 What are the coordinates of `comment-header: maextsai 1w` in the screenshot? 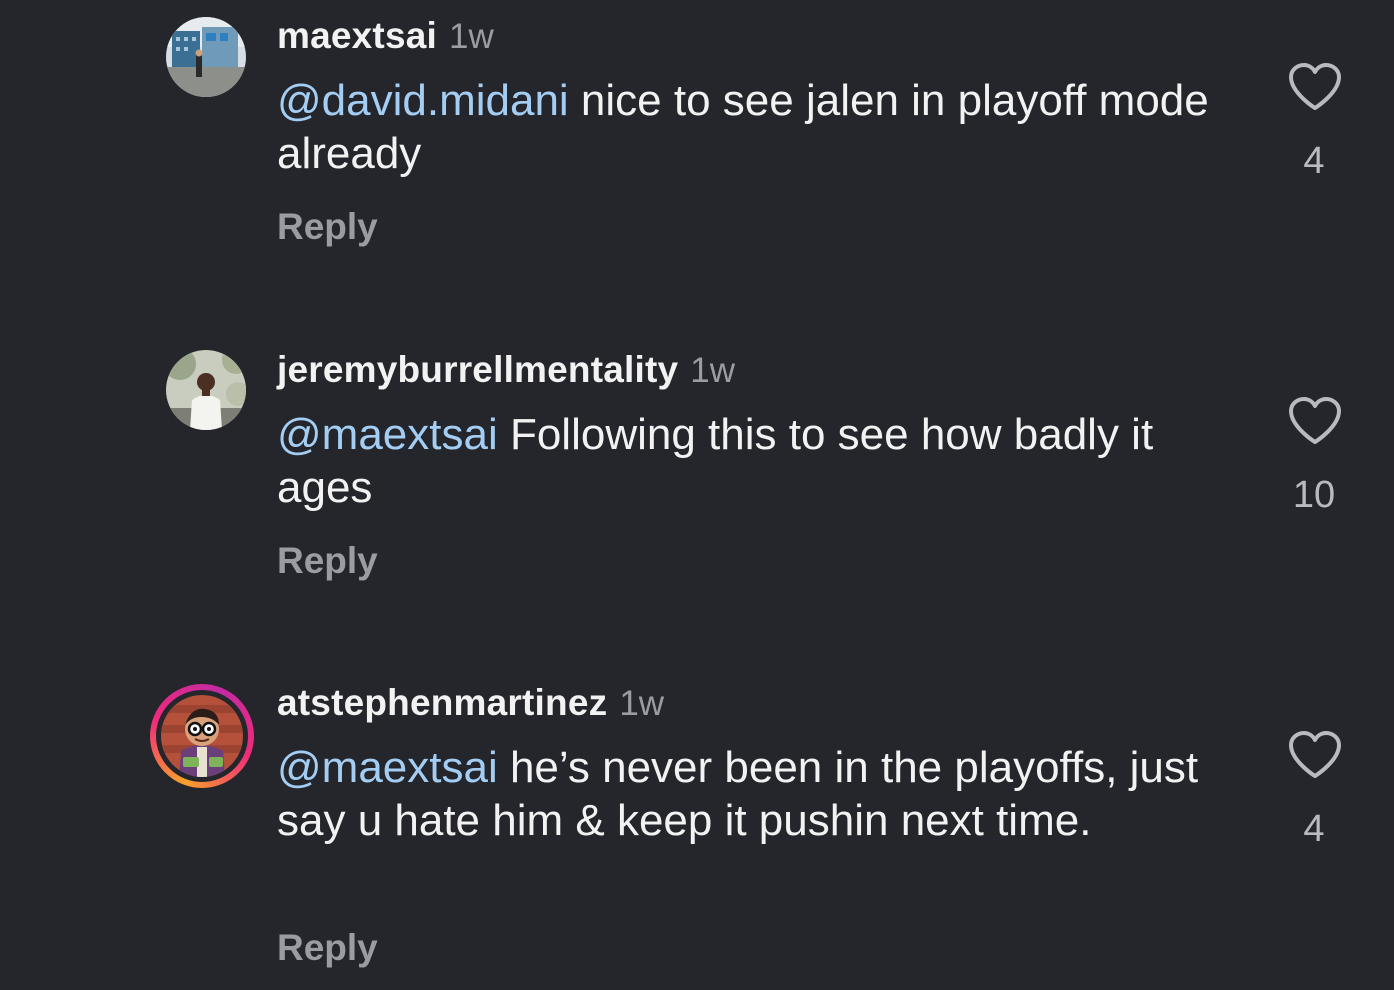 It's located at (385, 36).